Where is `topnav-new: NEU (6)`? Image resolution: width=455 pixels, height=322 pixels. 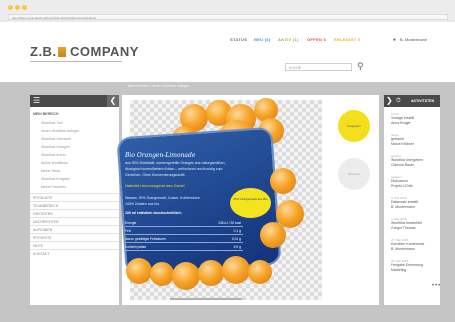
topnav-new: NEU (6) is located at coordinates (262, 39).